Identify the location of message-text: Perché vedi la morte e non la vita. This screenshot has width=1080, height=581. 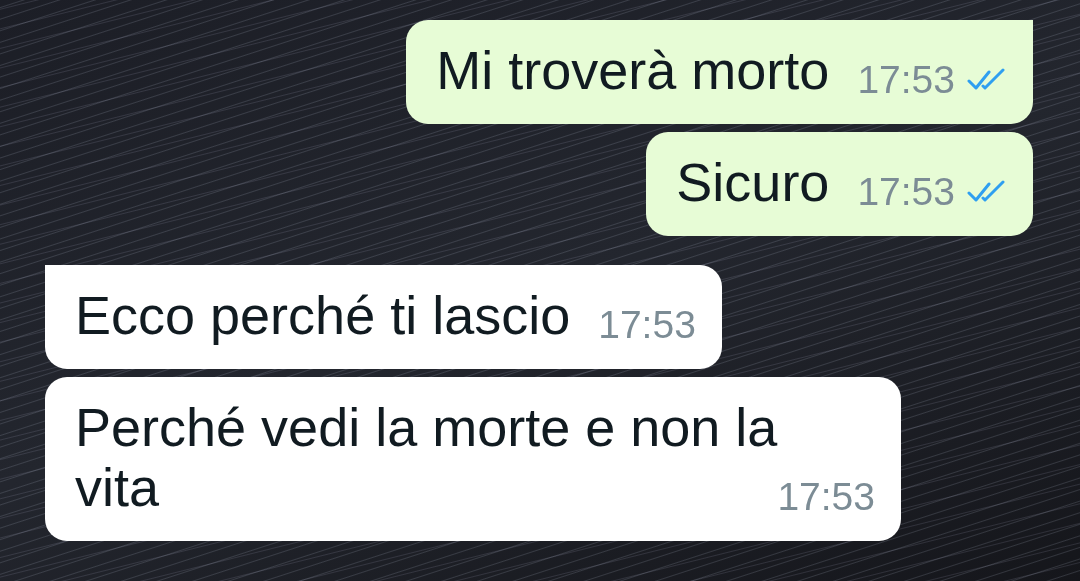
(426, 457).